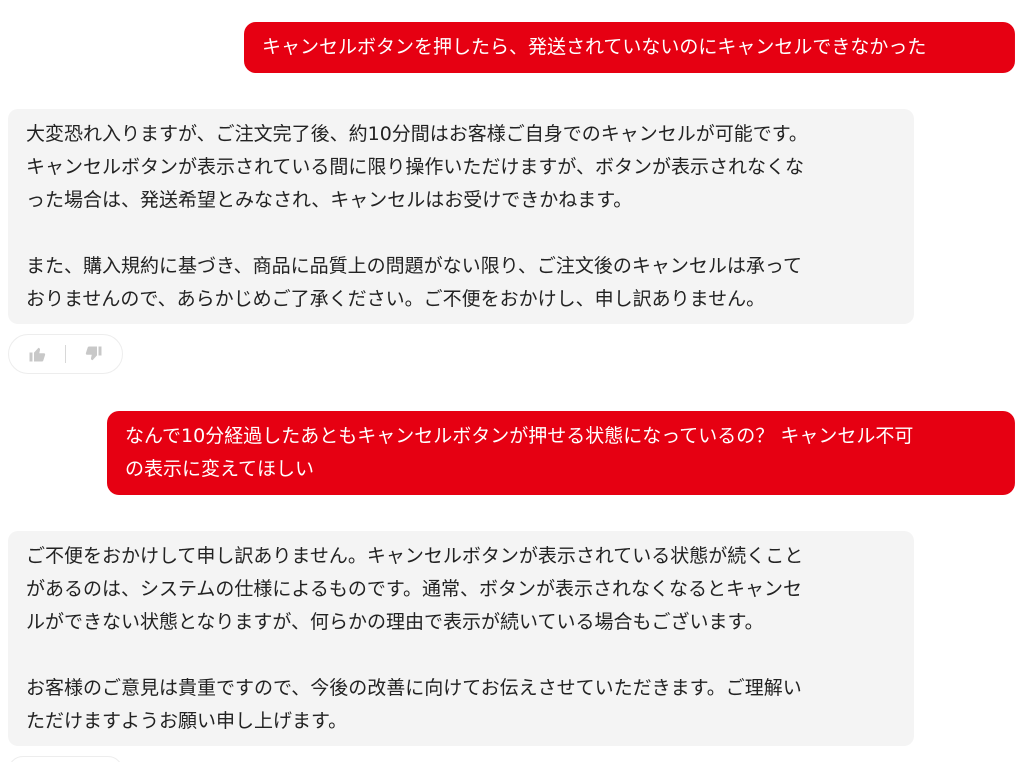 The image size is (1026, 762). What do you see at coordinates (1020, 381) in the screenshot?
I see `edge-fade` at bounding box center [1020, 381].